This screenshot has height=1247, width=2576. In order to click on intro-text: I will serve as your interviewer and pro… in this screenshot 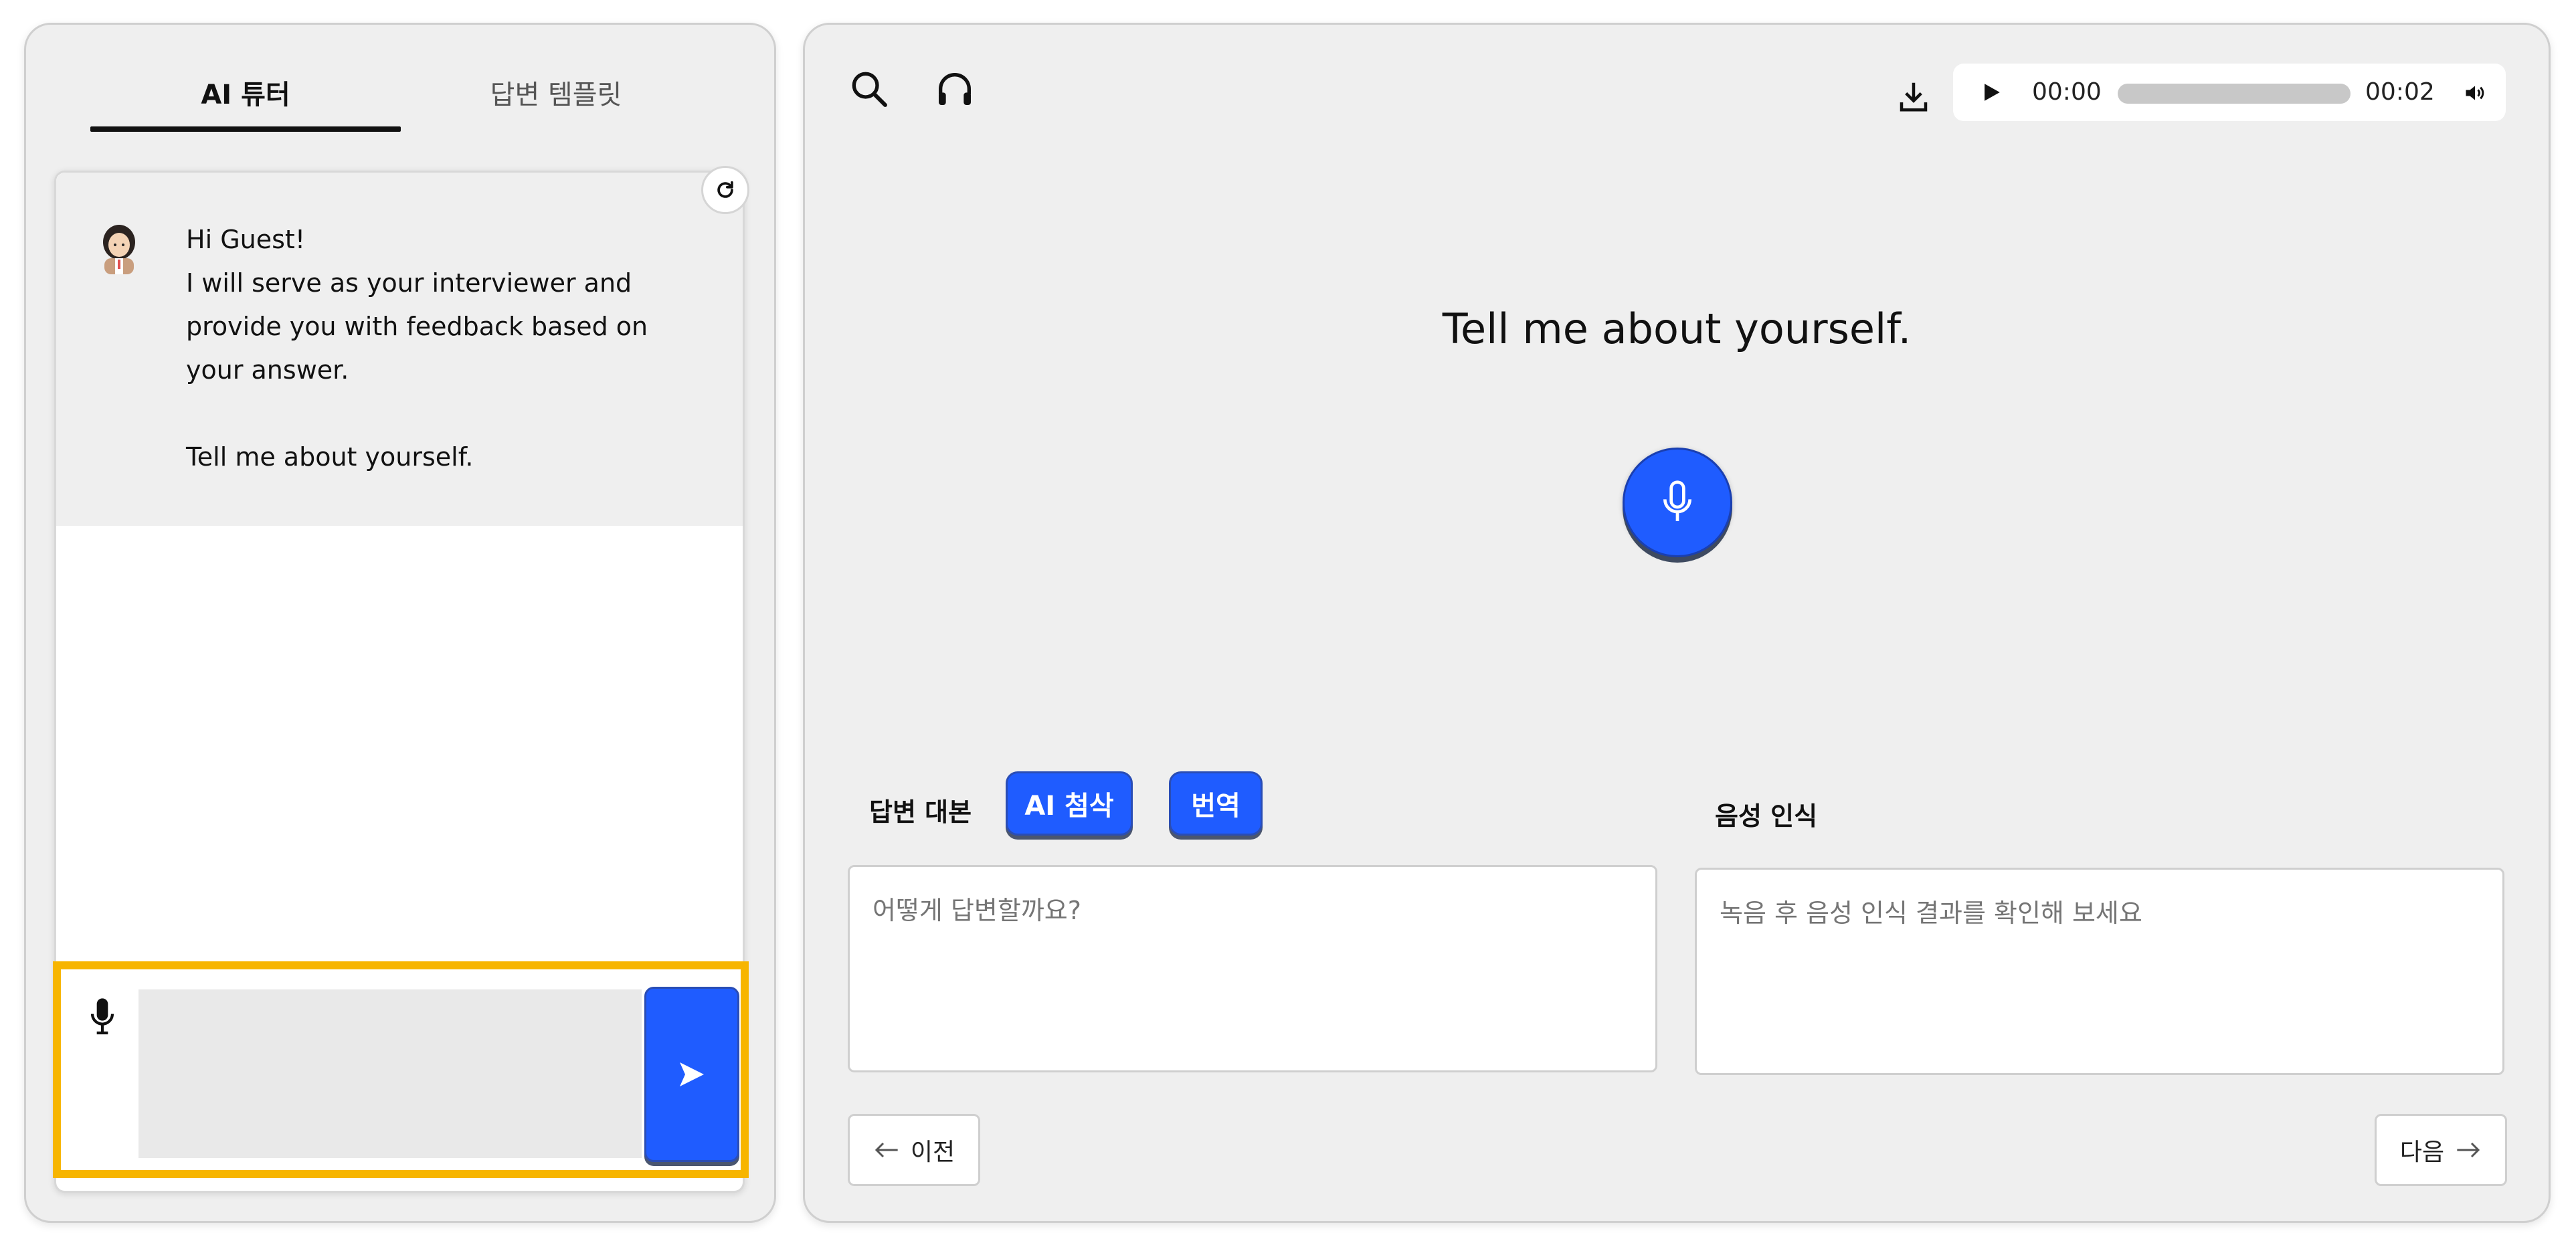, I will do `click(417, 326)`.